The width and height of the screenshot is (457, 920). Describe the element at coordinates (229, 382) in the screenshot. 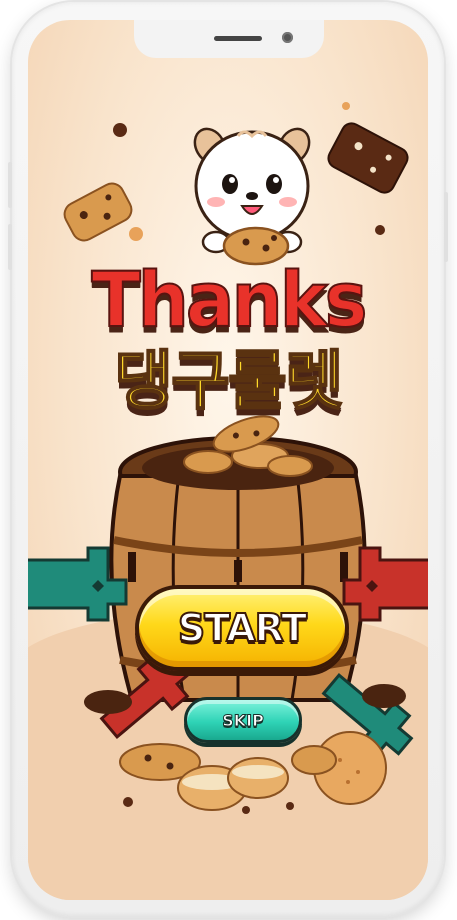

I see `title-korean: 댕구룰렛` at that location.